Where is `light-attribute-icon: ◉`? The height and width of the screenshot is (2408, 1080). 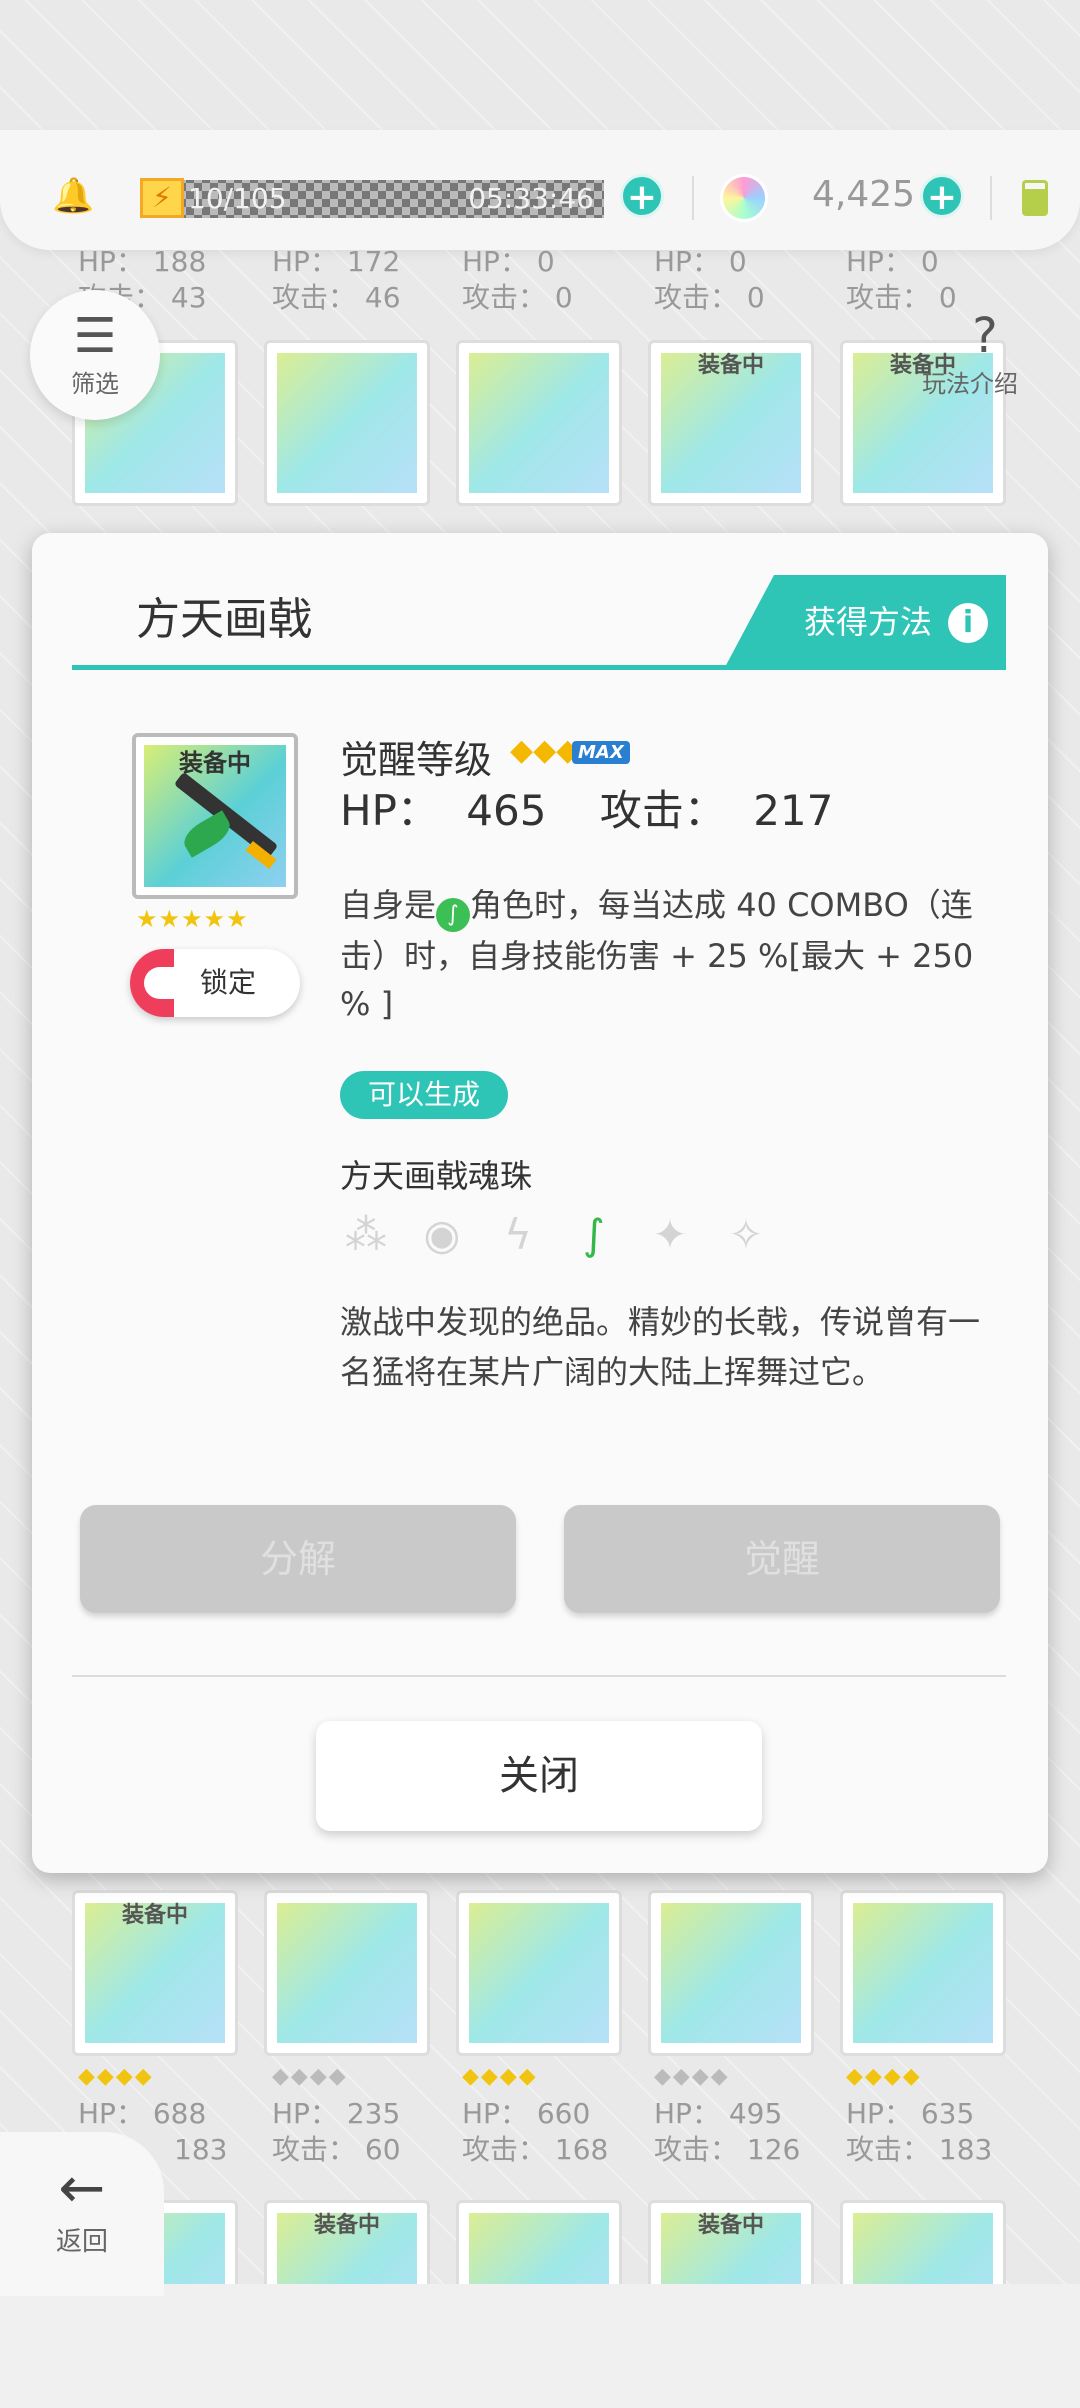
light-attribute-icon: ◉ is located at coordinates (442, 1234).